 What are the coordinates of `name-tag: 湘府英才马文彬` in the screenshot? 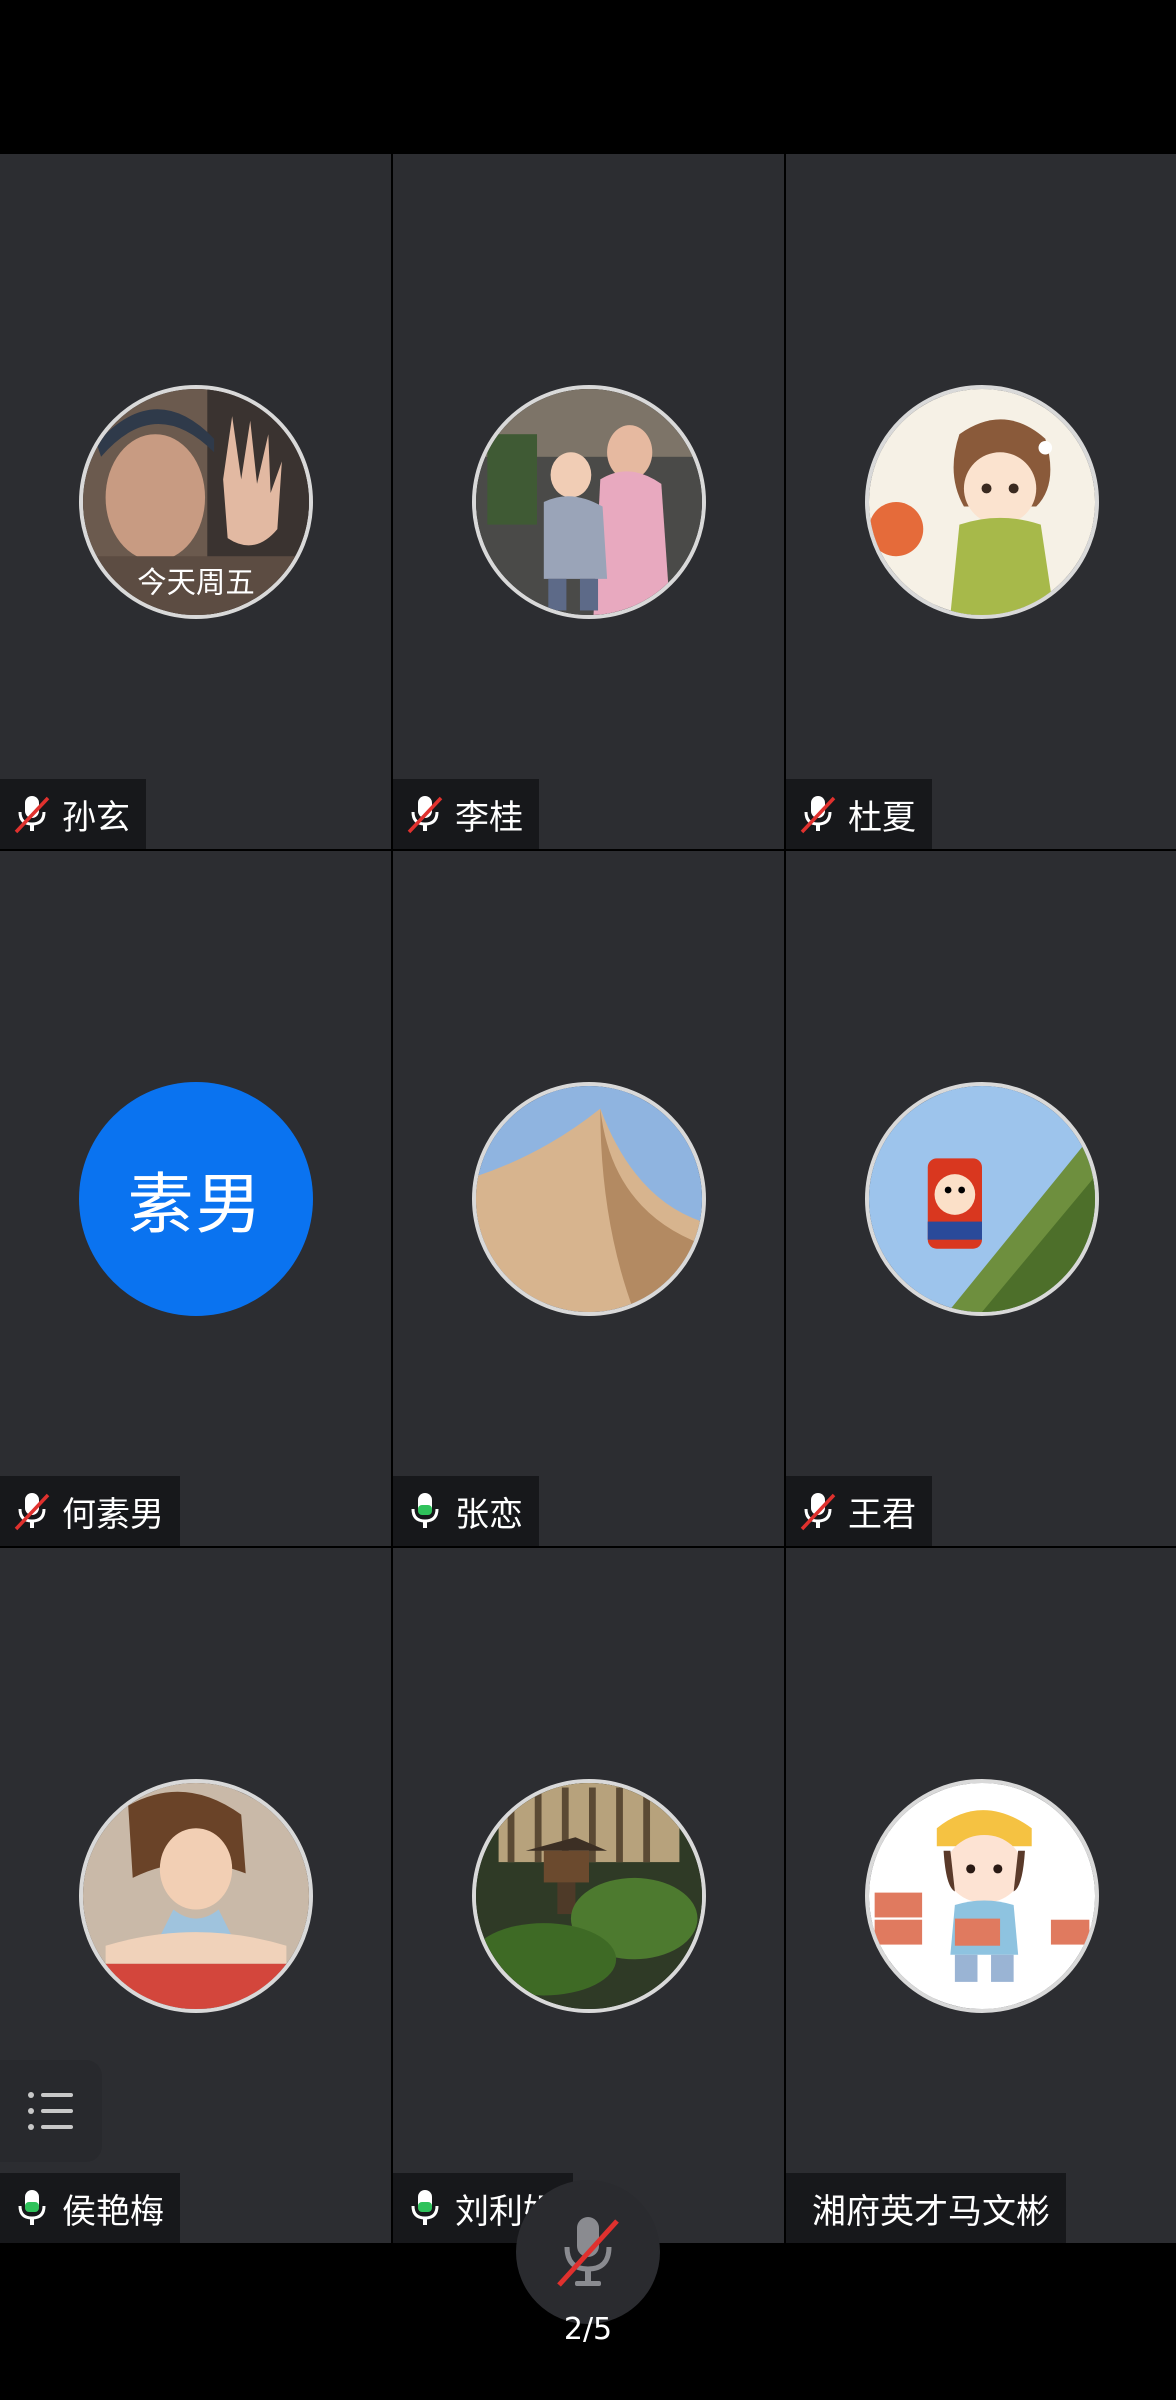 It's located at (926, 2208).